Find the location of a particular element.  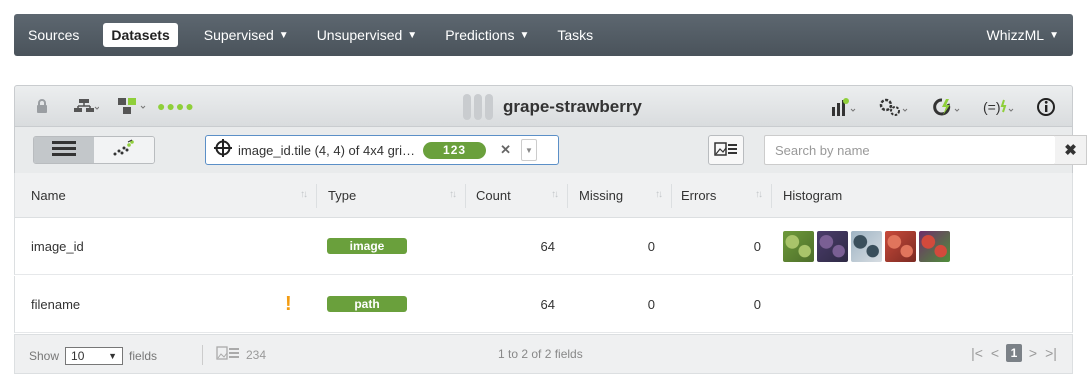

nav-whizzml: WhizzML ▼ is located at coordinates (1023, 35).